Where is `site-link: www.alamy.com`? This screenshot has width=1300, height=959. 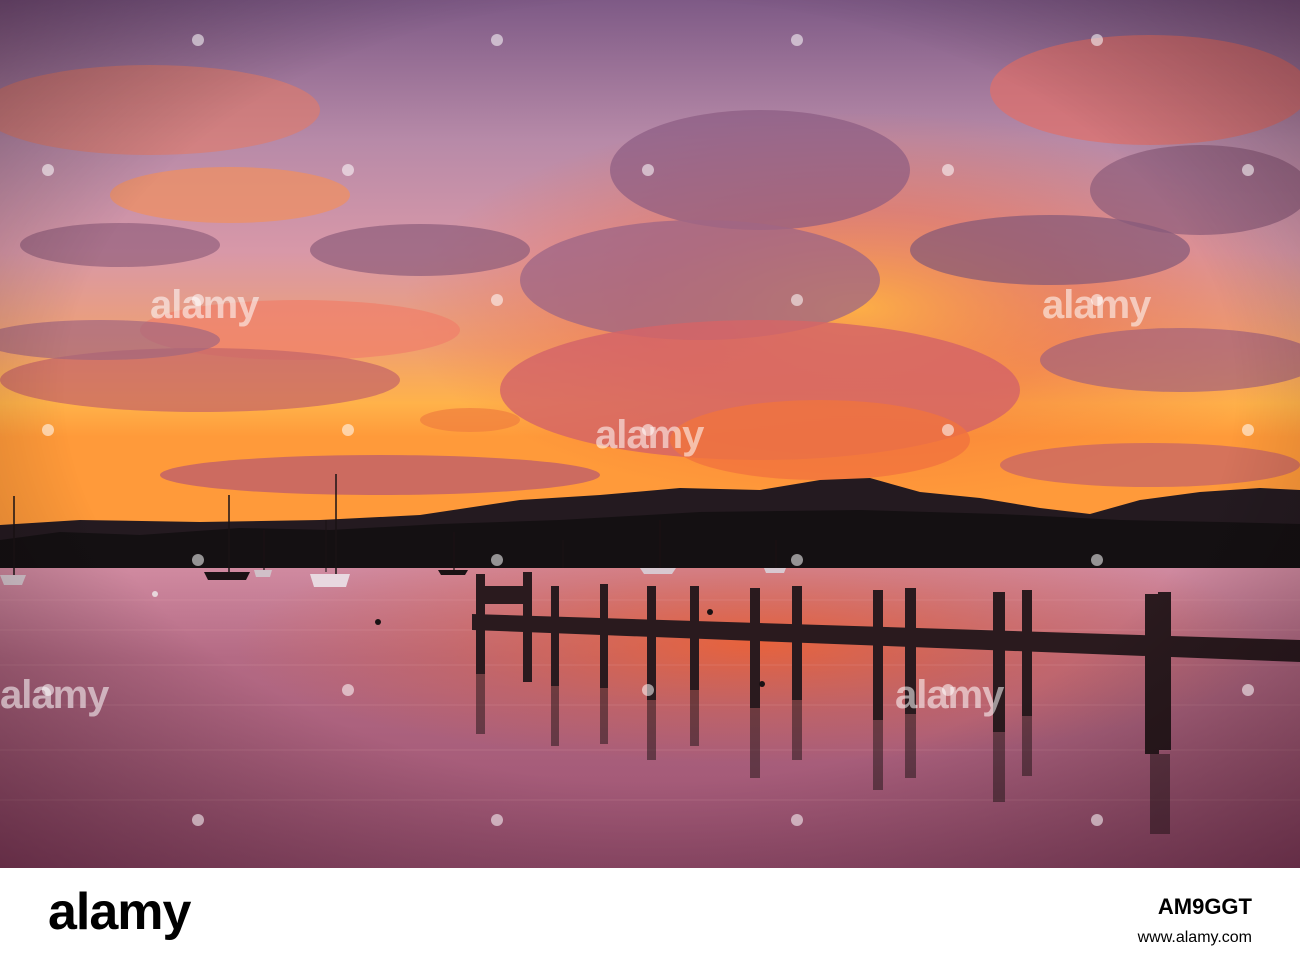
site-link: www.alamy.com is located at coordinates (1195, 938).